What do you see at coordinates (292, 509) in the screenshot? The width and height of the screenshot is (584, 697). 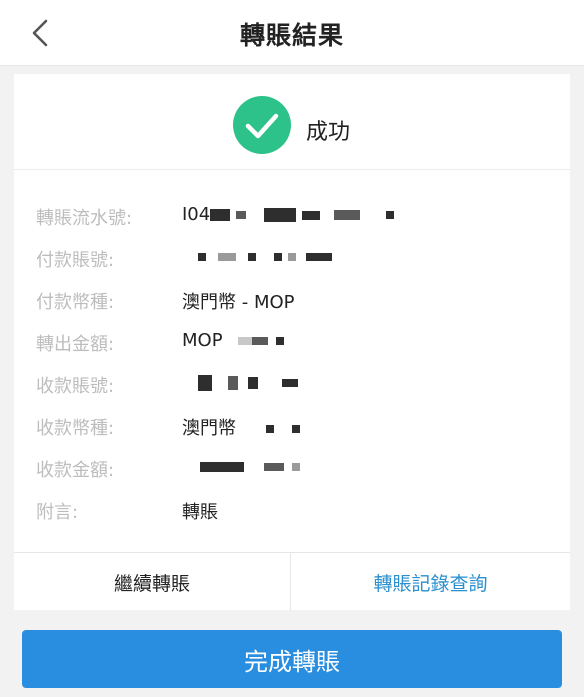 I see `detail-row-memo: 附言: 轉賬` at bounding box center [292, 509].